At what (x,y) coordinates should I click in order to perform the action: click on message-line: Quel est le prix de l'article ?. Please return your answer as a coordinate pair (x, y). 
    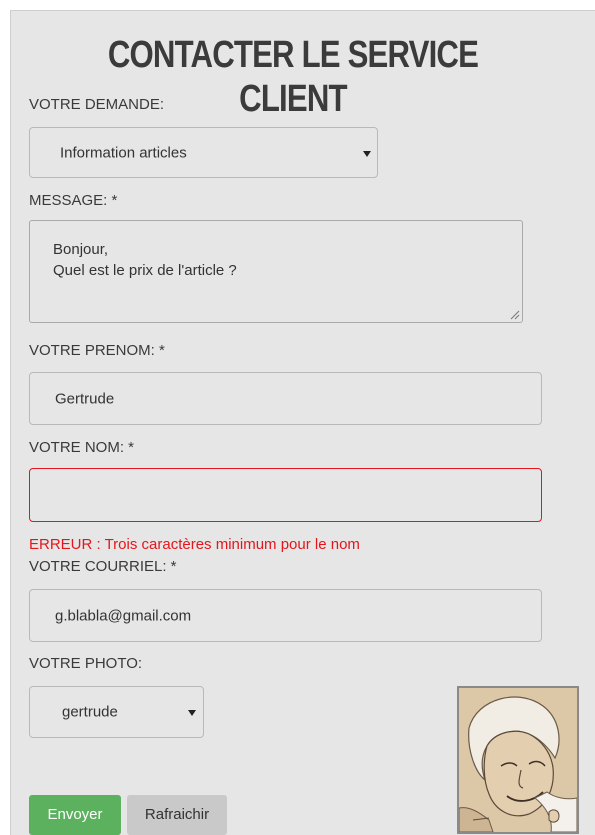
    Looking at the image, I should click on (145, 270).